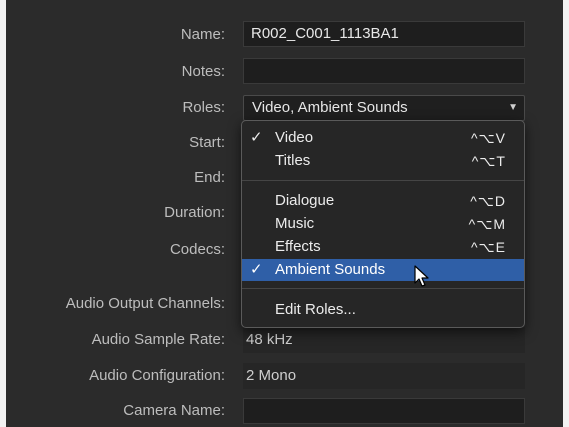  I want to click on menu-item-shortcut: ^⌥T, so click(488, 161).